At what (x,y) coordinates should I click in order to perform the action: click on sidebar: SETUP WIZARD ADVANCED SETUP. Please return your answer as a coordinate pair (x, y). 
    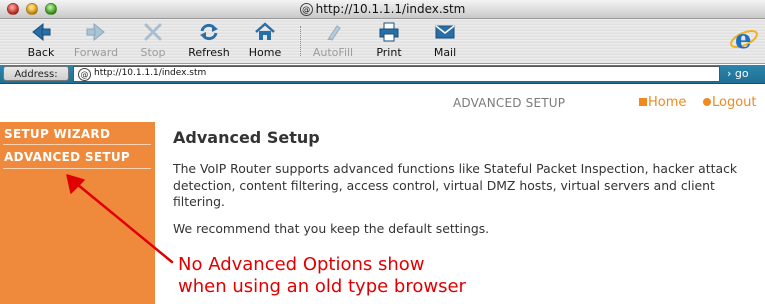
    Looking at the image, I should click on (77, 213).